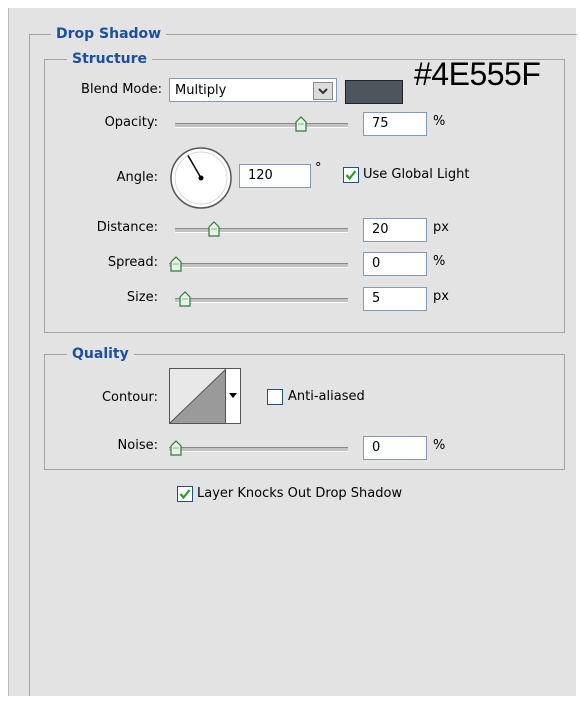 The height and width of the screenshot is (704, 580). Describe the element at coordinates (441, 227) in the screenshot. I see `distance-unit: px` at that location.